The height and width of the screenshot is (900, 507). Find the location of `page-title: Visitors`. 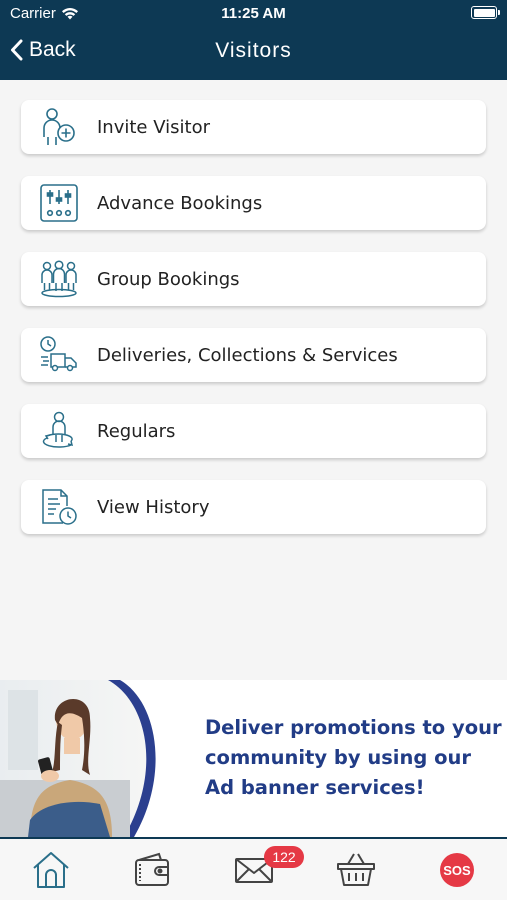

page-title: Visitors is located at coordinates (253, 50).